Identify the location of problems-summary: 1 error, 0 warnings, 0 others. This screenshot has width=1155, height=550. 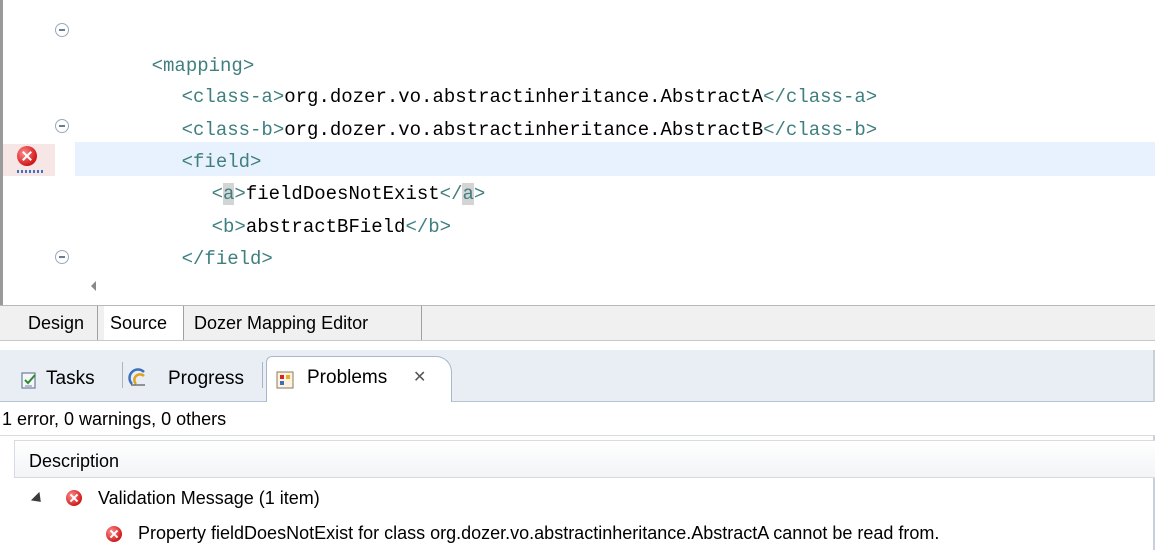
(577, 419).